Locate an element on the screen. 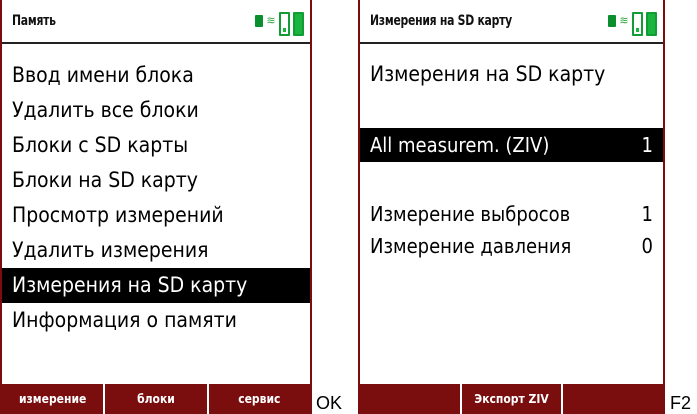 The image size is (697, 414). row-all-measurements: All measurem. (ZIV) 1 is located at coordinates (511, 145).